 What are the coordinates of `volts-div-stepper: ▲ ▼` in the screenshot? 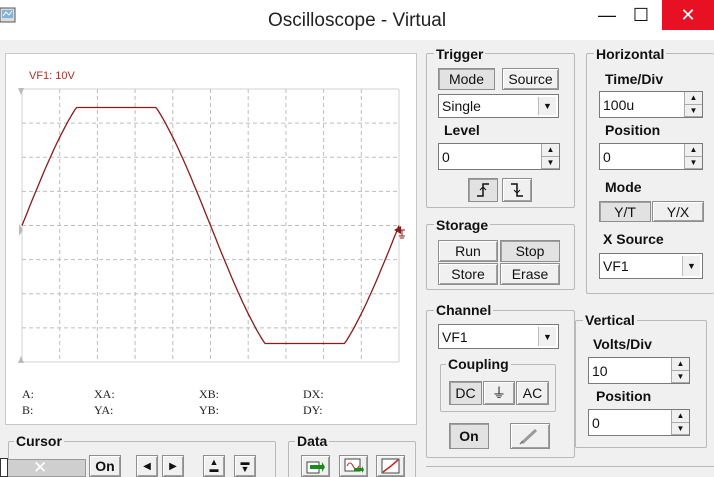 It's located at (680, 370).